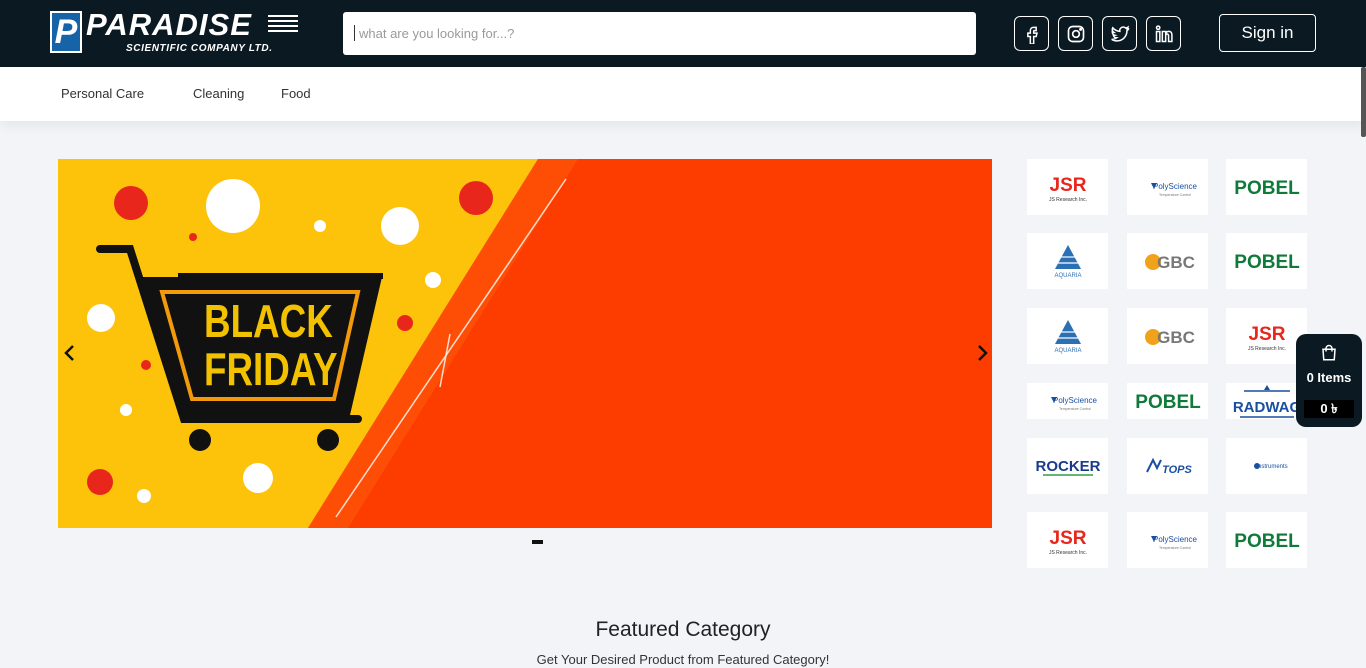 Image resolution: width=1366 pixels, height=668 pixels. Describe the element at coordinates (296, 93) in the screenshot. I see `nav-item-food: Food` at that location.